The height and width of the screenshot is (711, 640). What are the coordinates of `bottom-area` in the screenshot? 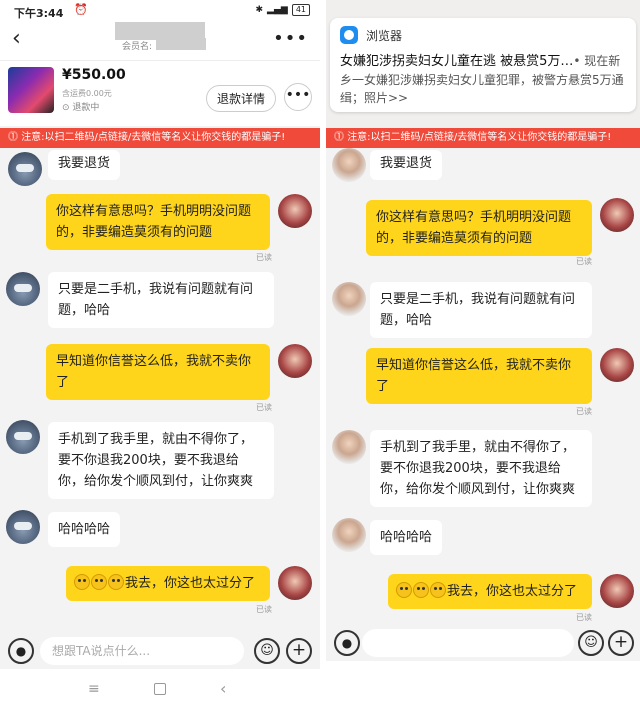 It's located at (483, 686).